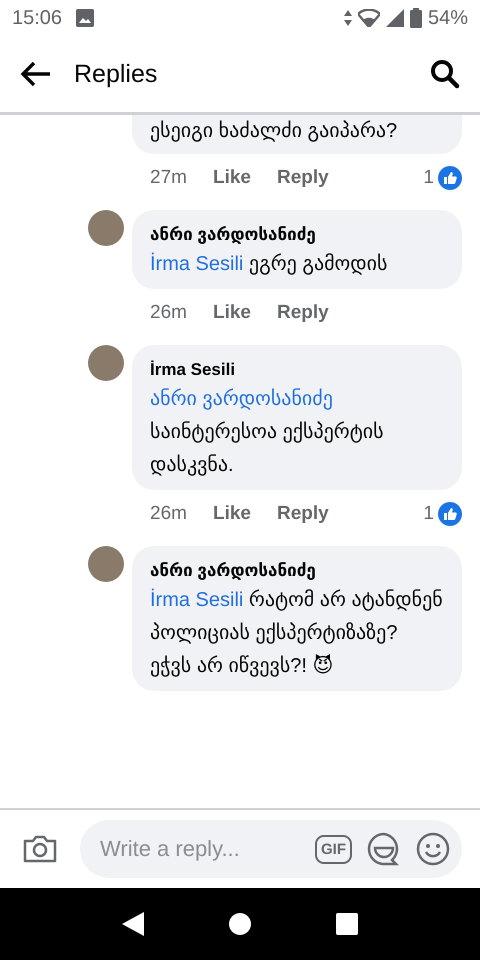 This screenshot has width=480, height=960. I want to click on page-title: Replies, so click(116, 74).